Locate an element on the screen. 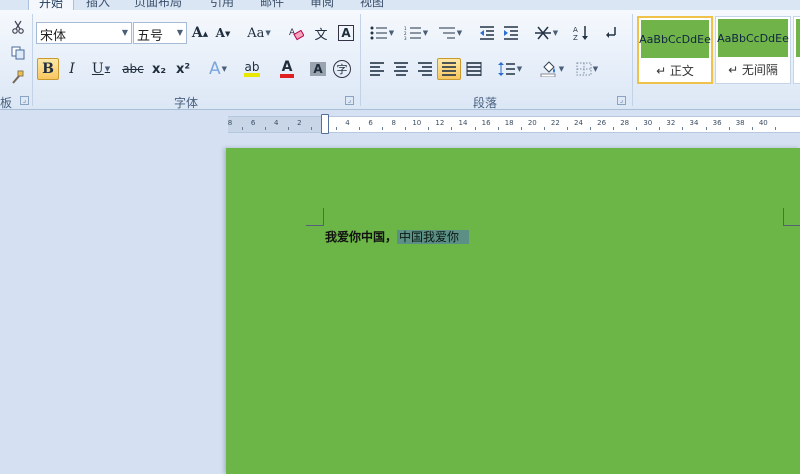 This screenshot has width=800, height=474. indent-marker is located at coordinates (325, 124).